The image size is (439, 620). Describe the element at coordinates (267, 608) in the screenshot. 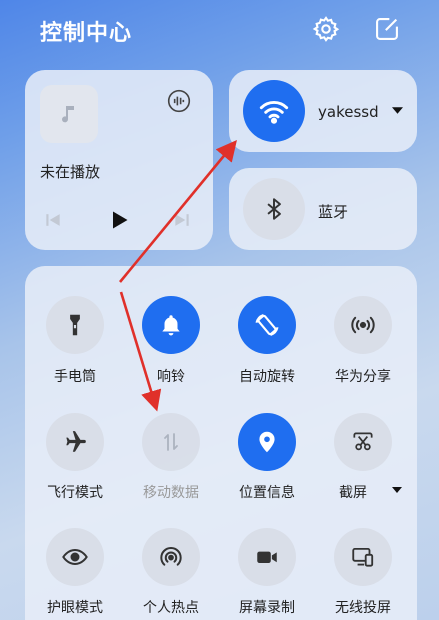

I see `screen-record-label: 屏幕录制` at that location.